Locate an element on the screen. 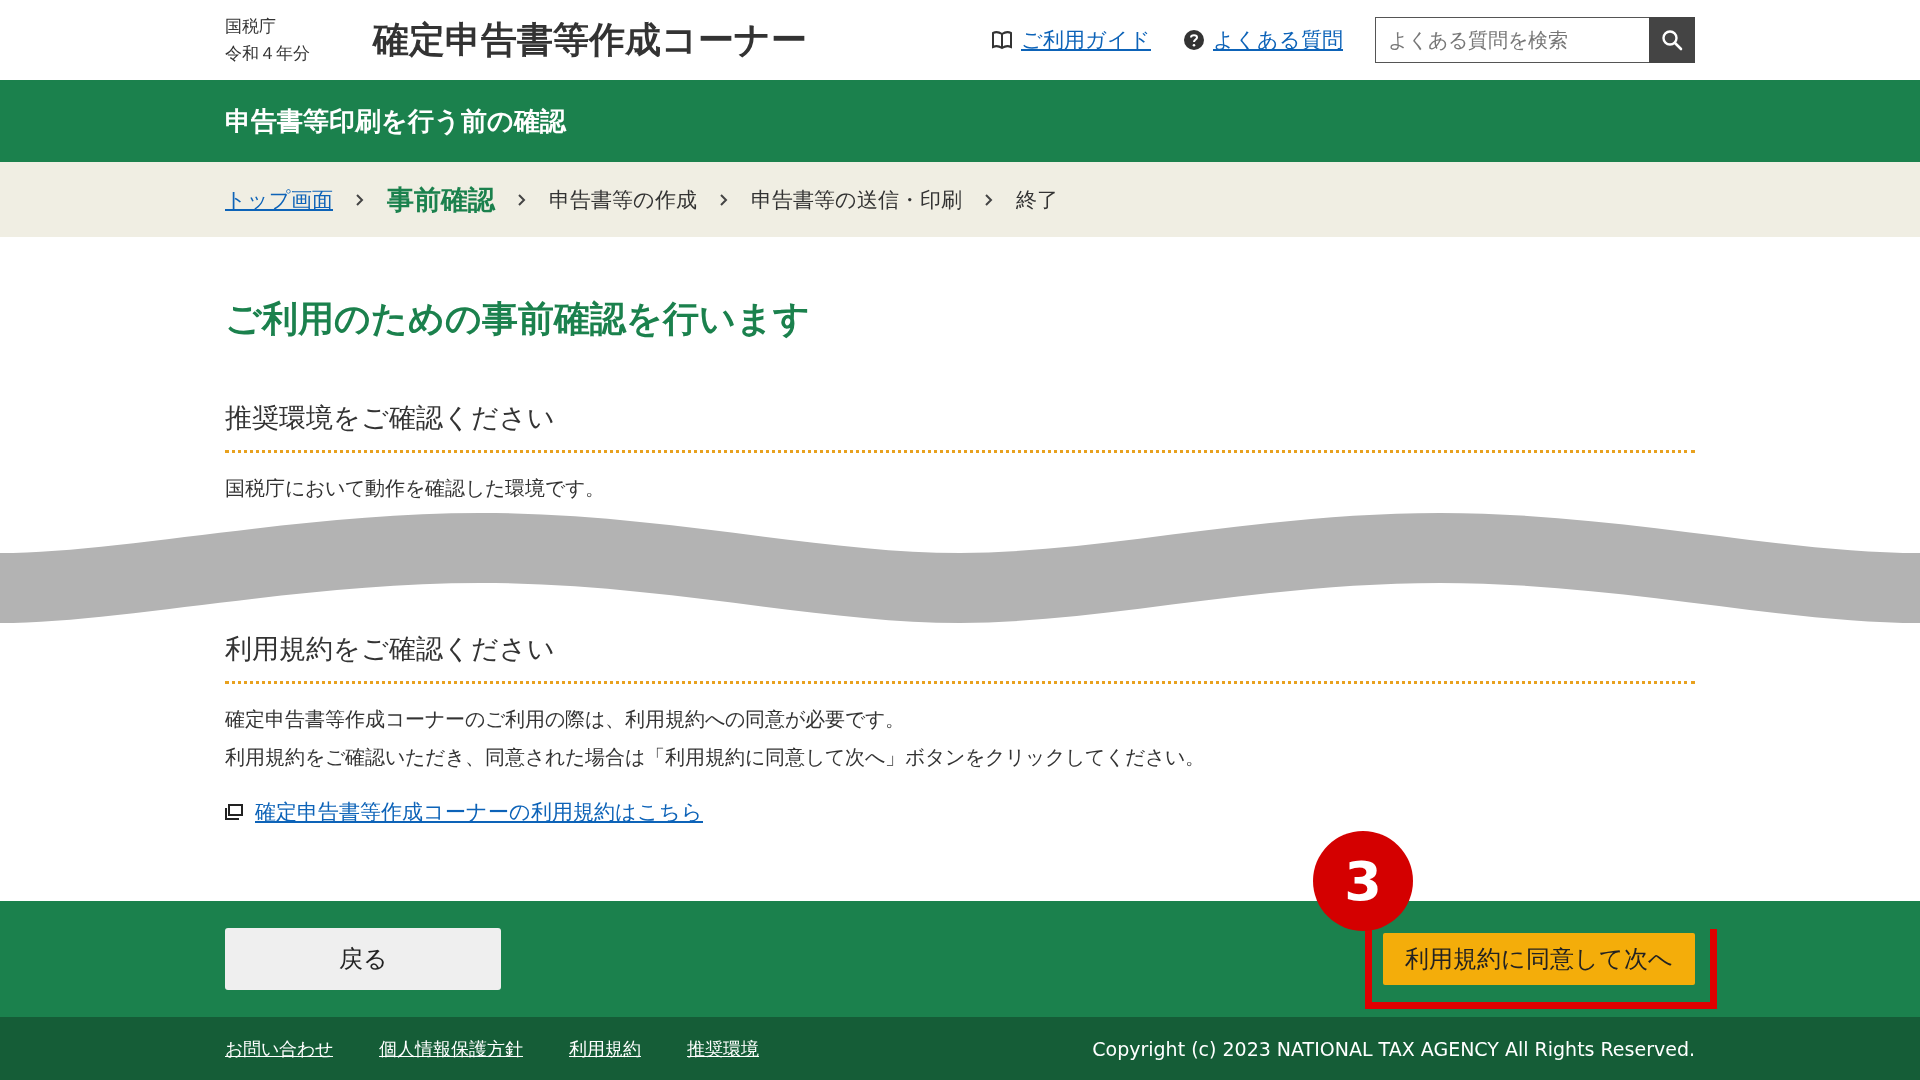 The height and width of the screenshot is (1080, 1920). footer-link: 個人情報保護方針 is located at coordinates (451, 1048).